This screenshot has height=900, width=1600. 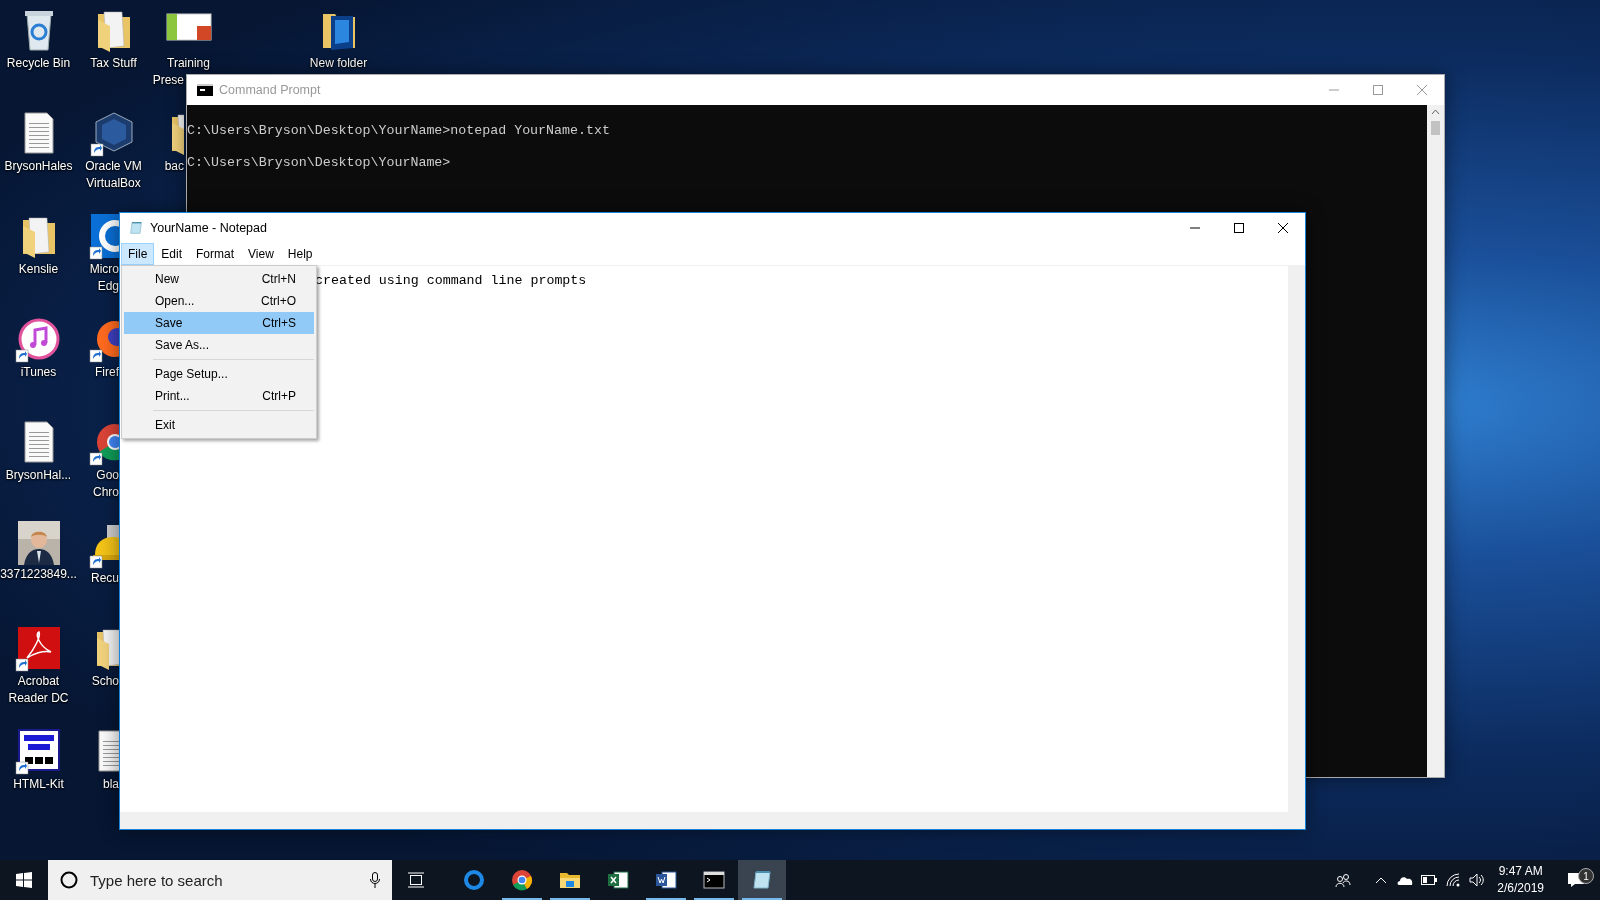 What do you see at coordinates (113, 166) in the screenshot?
I see `icon-label: Oracle VM` at bounding box center [113, 166].